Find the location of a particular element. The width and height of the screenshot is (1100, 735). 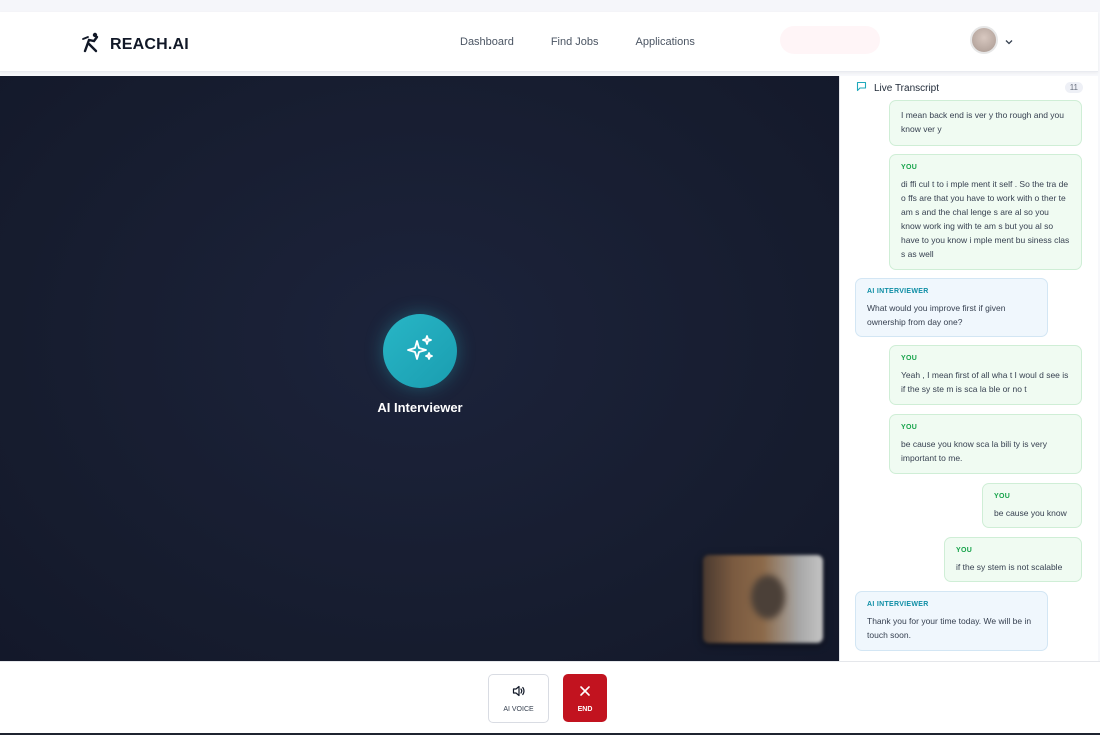

message-count-badge: 11 is located at coordinates (1073, 87).